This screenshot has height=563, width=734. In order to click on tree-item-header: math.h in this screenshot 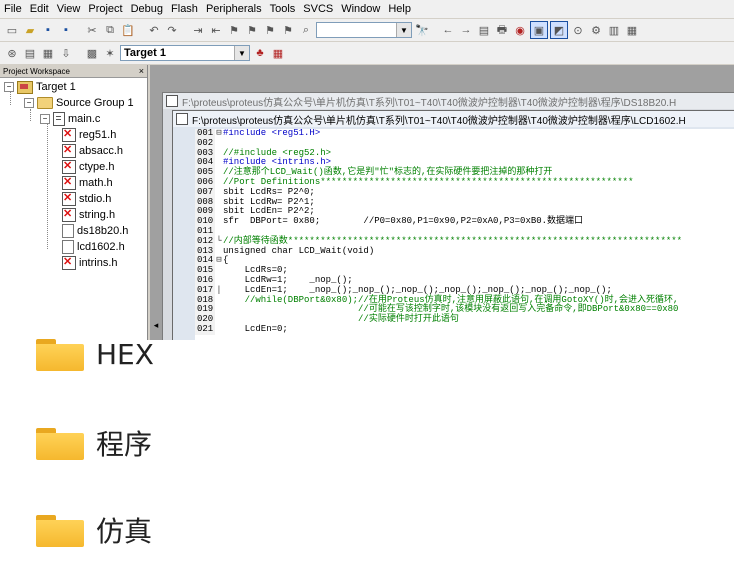, I will do `click(87, 183)`.